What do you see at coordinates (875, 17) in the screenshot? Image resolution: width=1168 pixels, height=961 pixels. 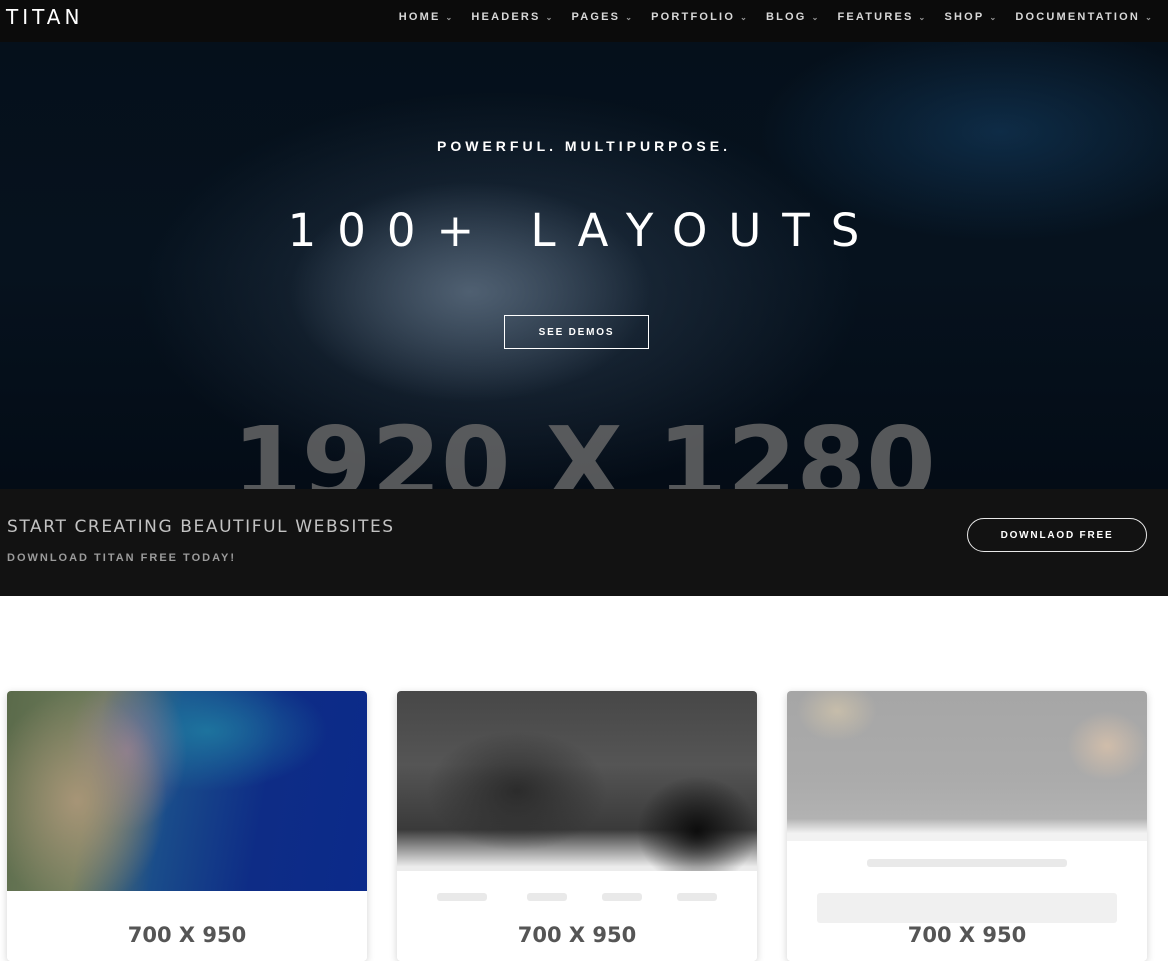 I see `nav-item-label: FEATURES` at bounding box center [875, 17].